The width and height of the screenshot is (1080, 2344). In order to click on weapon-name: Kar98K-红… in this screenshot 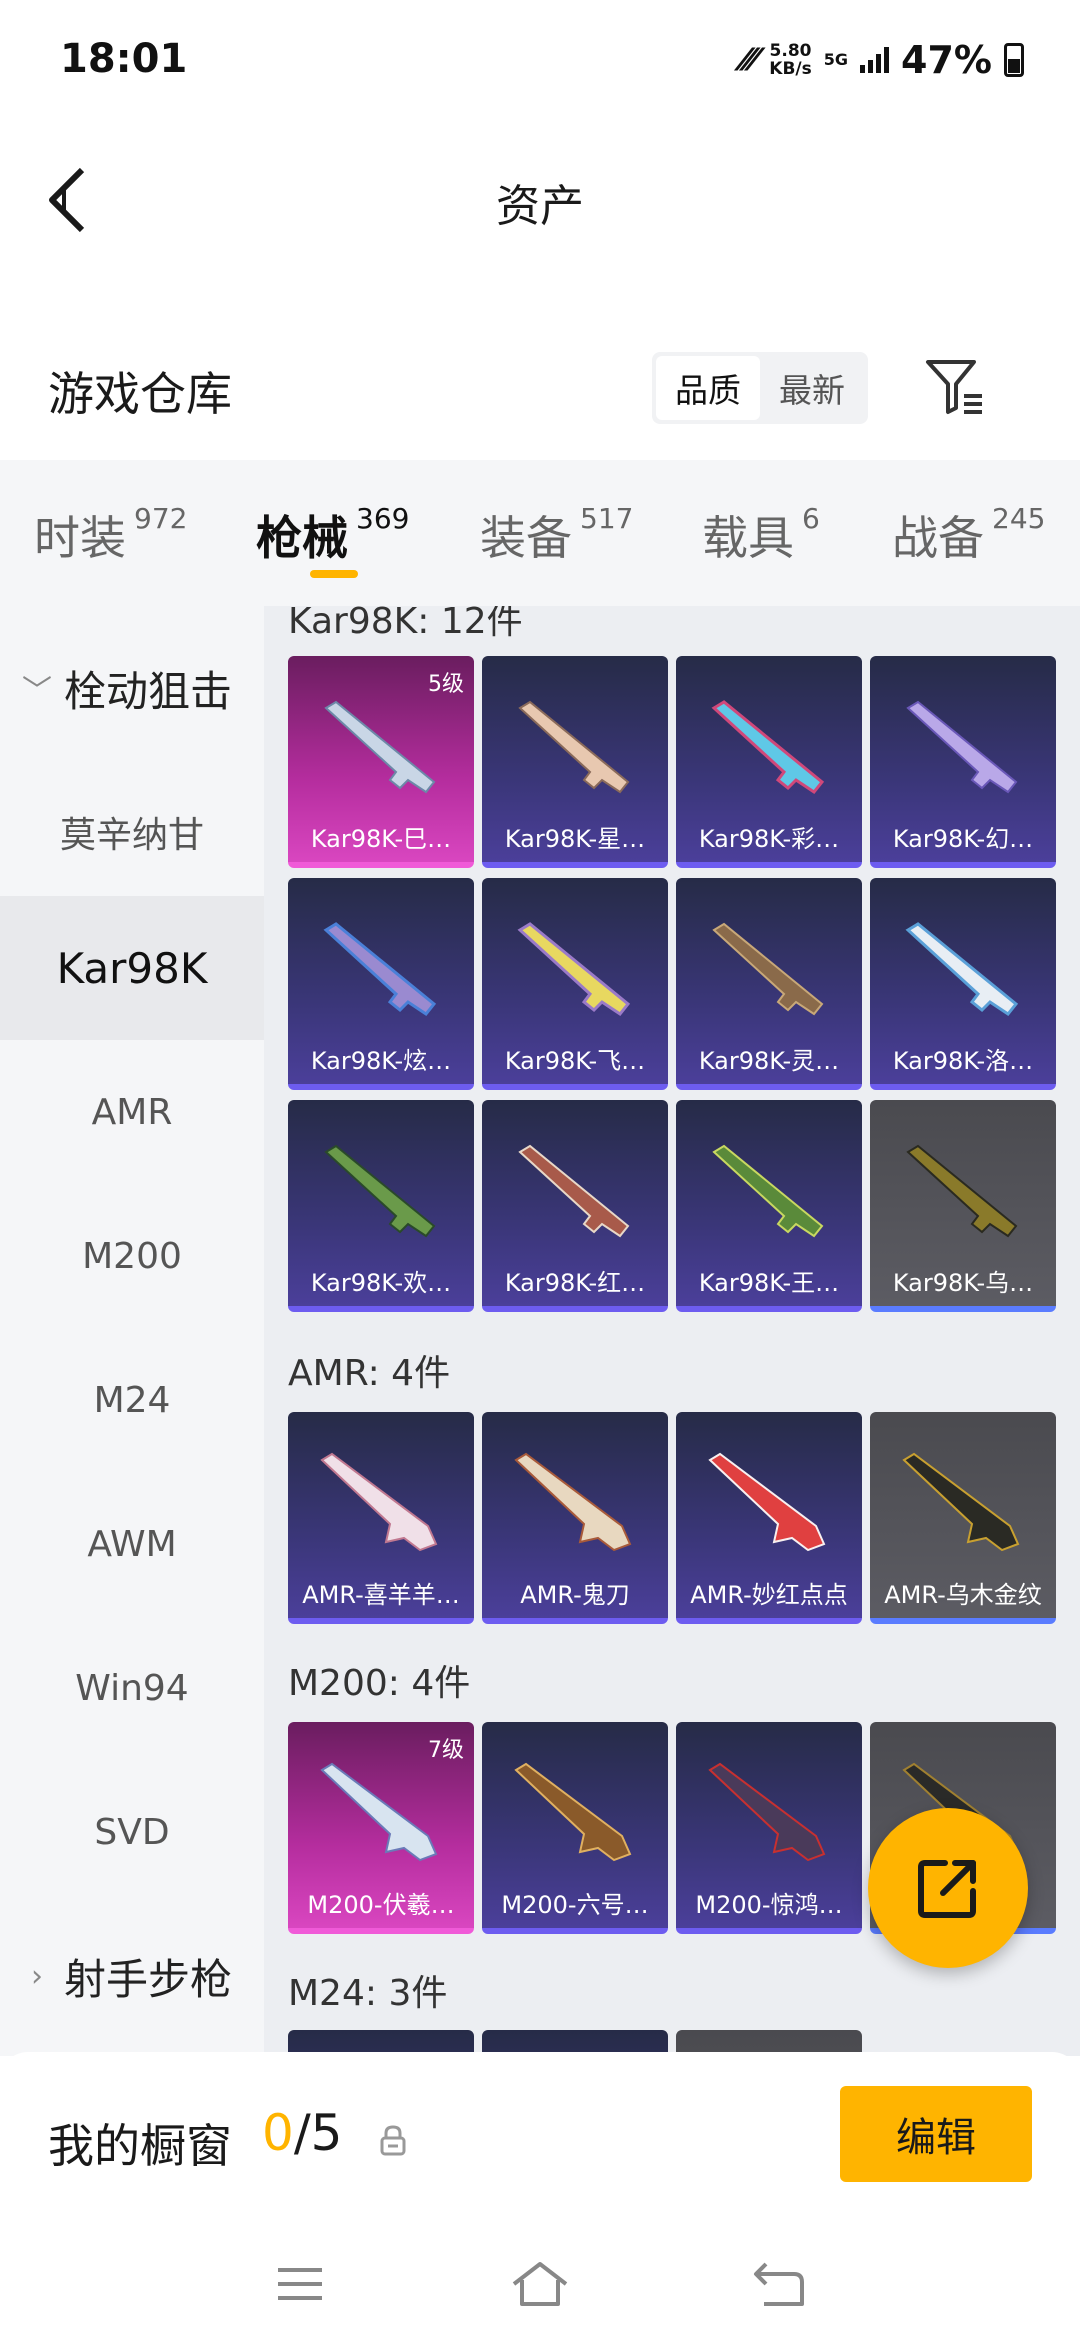, I will do `click(575, 1283)`.